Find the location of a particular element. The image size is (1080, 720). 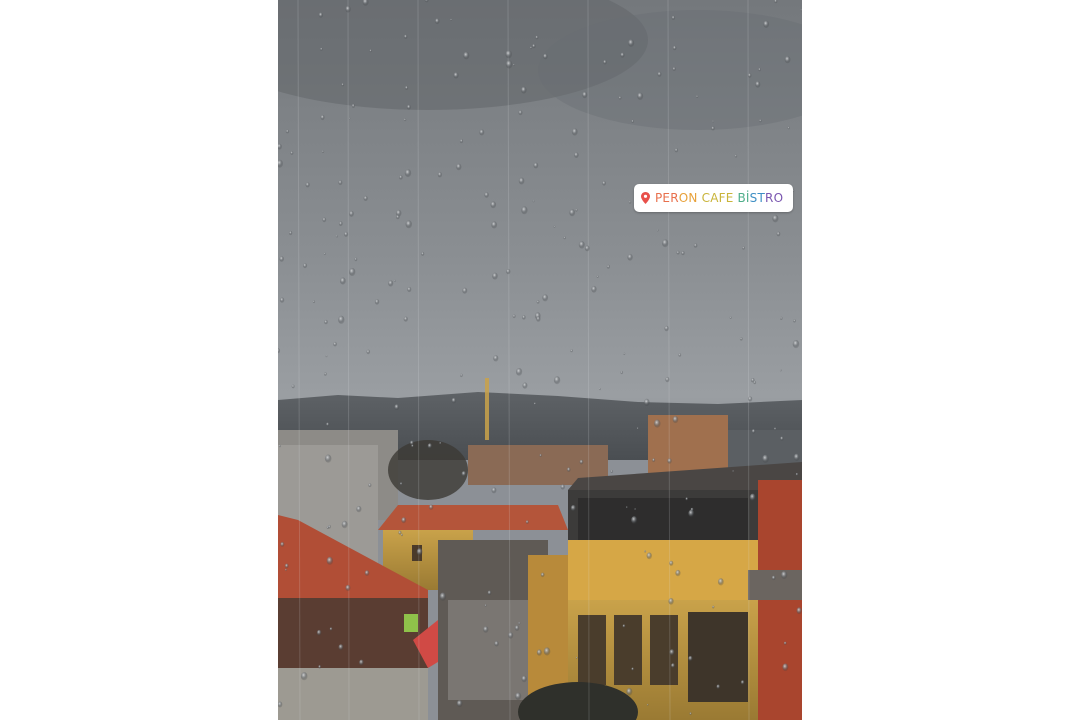

location-sticker: PERON CAFE BİSTRO is located at coordinates (714, 198).